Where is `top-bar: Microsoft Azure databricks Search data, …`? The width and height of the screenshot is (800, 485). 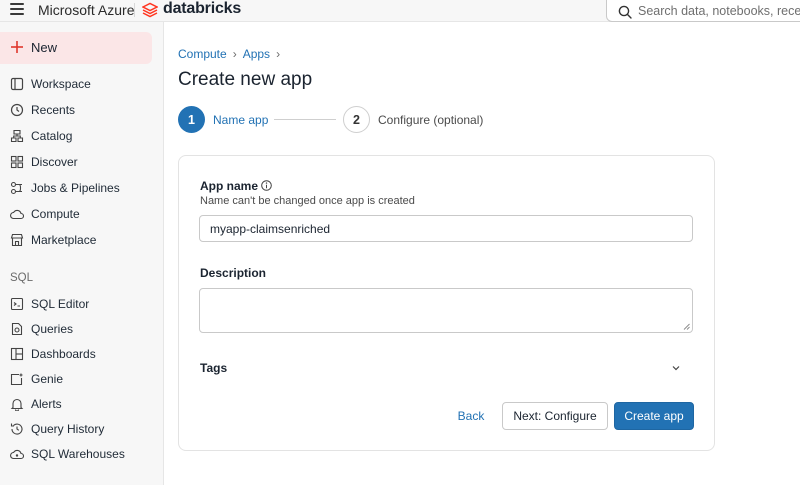 top-bar: Microsoft Azure databricks Search data, … is located at coordinates (400, 11).